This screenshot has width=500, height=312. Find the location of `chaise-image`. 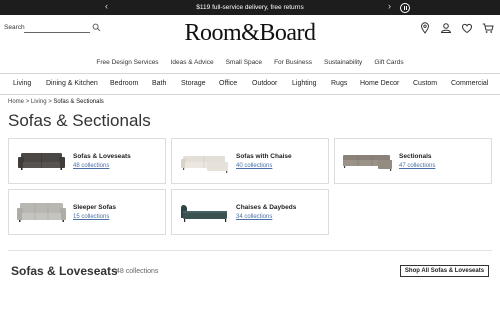

chaise-image is located at coordinates (204, 213).